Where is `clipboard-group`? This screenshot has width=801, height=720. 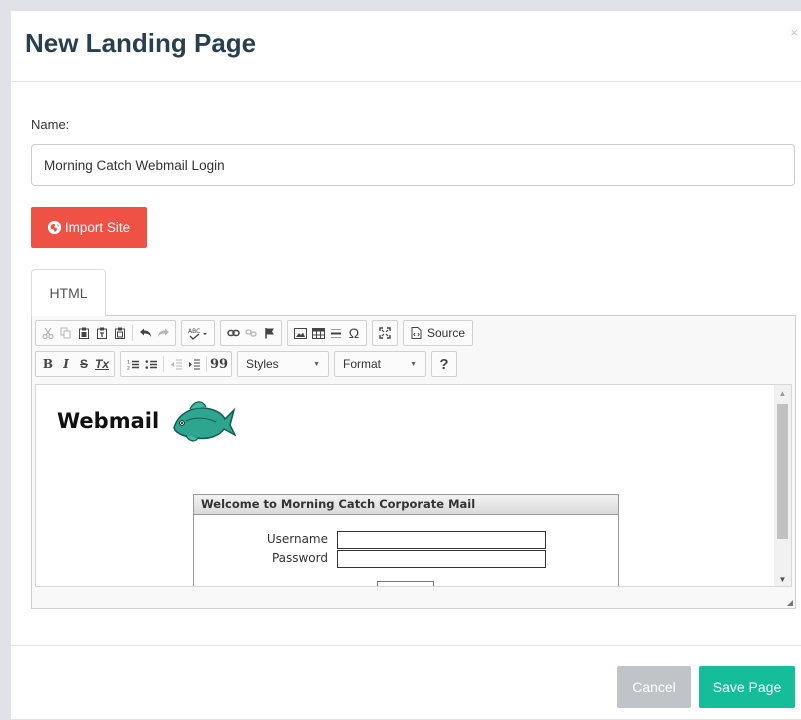 clipboard-group is located at coordinates (105, 333).